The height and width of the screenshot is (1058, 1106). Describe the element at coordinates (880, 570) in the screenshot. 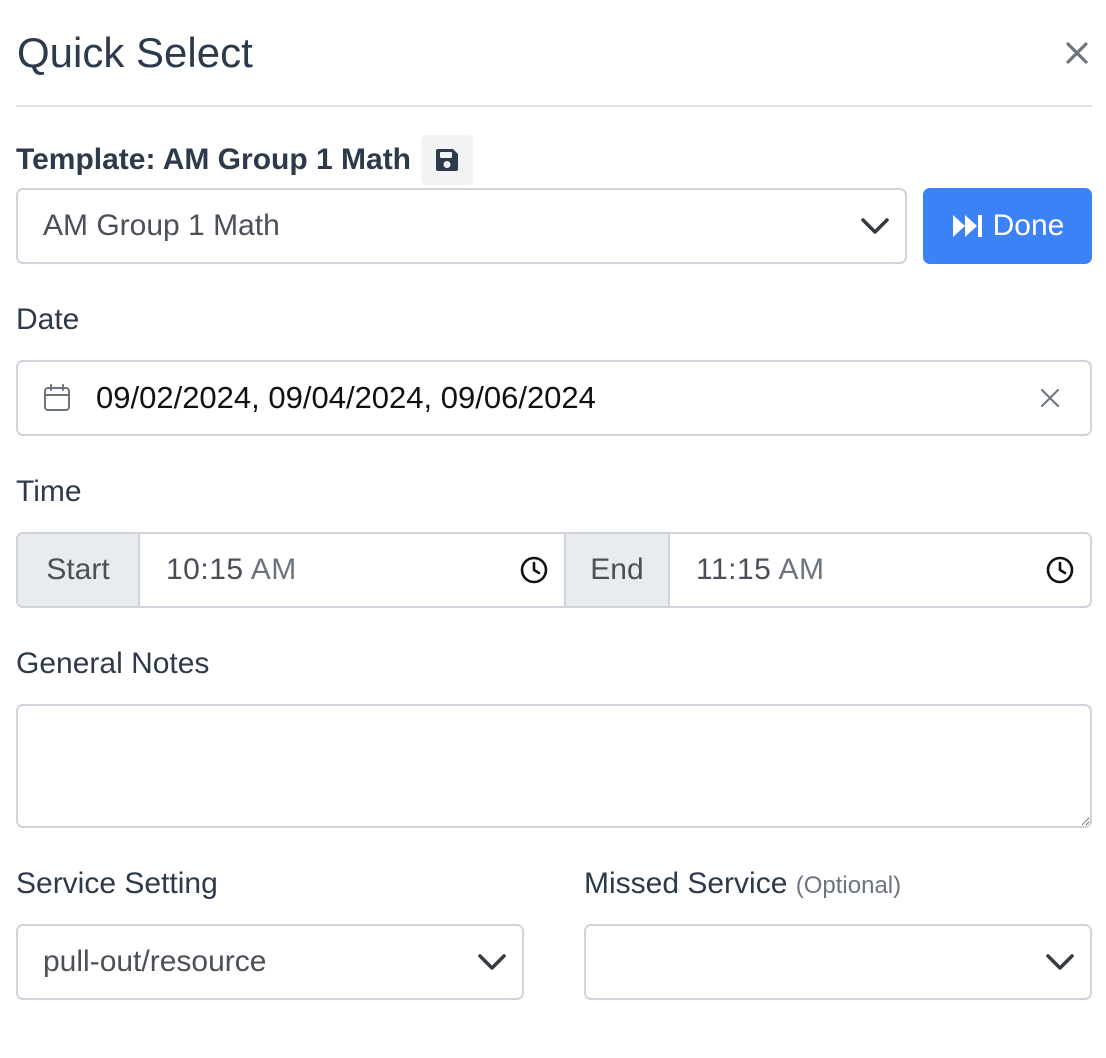

I see `end-time-input: 11:15 AM` at that location.